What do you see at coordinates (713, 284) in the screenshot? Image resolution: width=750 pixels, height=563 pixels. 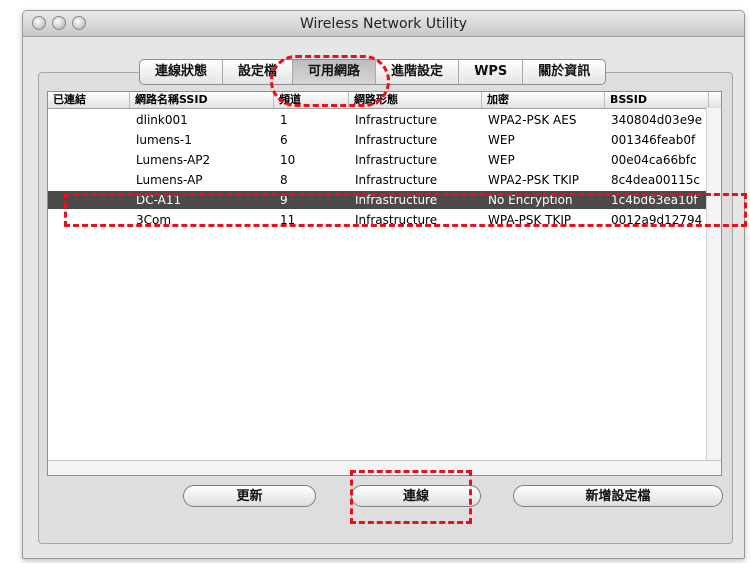 I see `vertical-scrollbar` at bounding box center [713, 284].